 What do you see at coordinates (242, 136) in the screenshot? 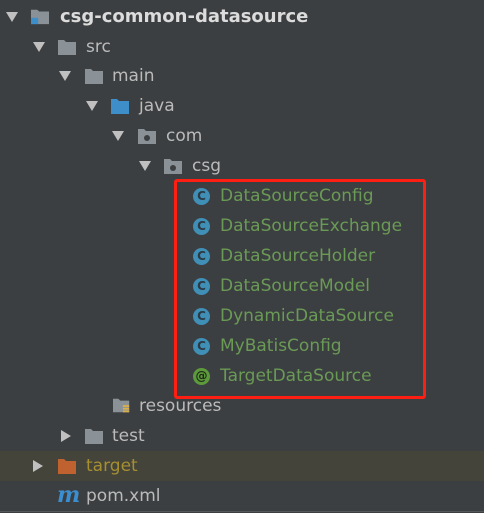
I see `tree-row-com: com` at bounding box center [242, 136].